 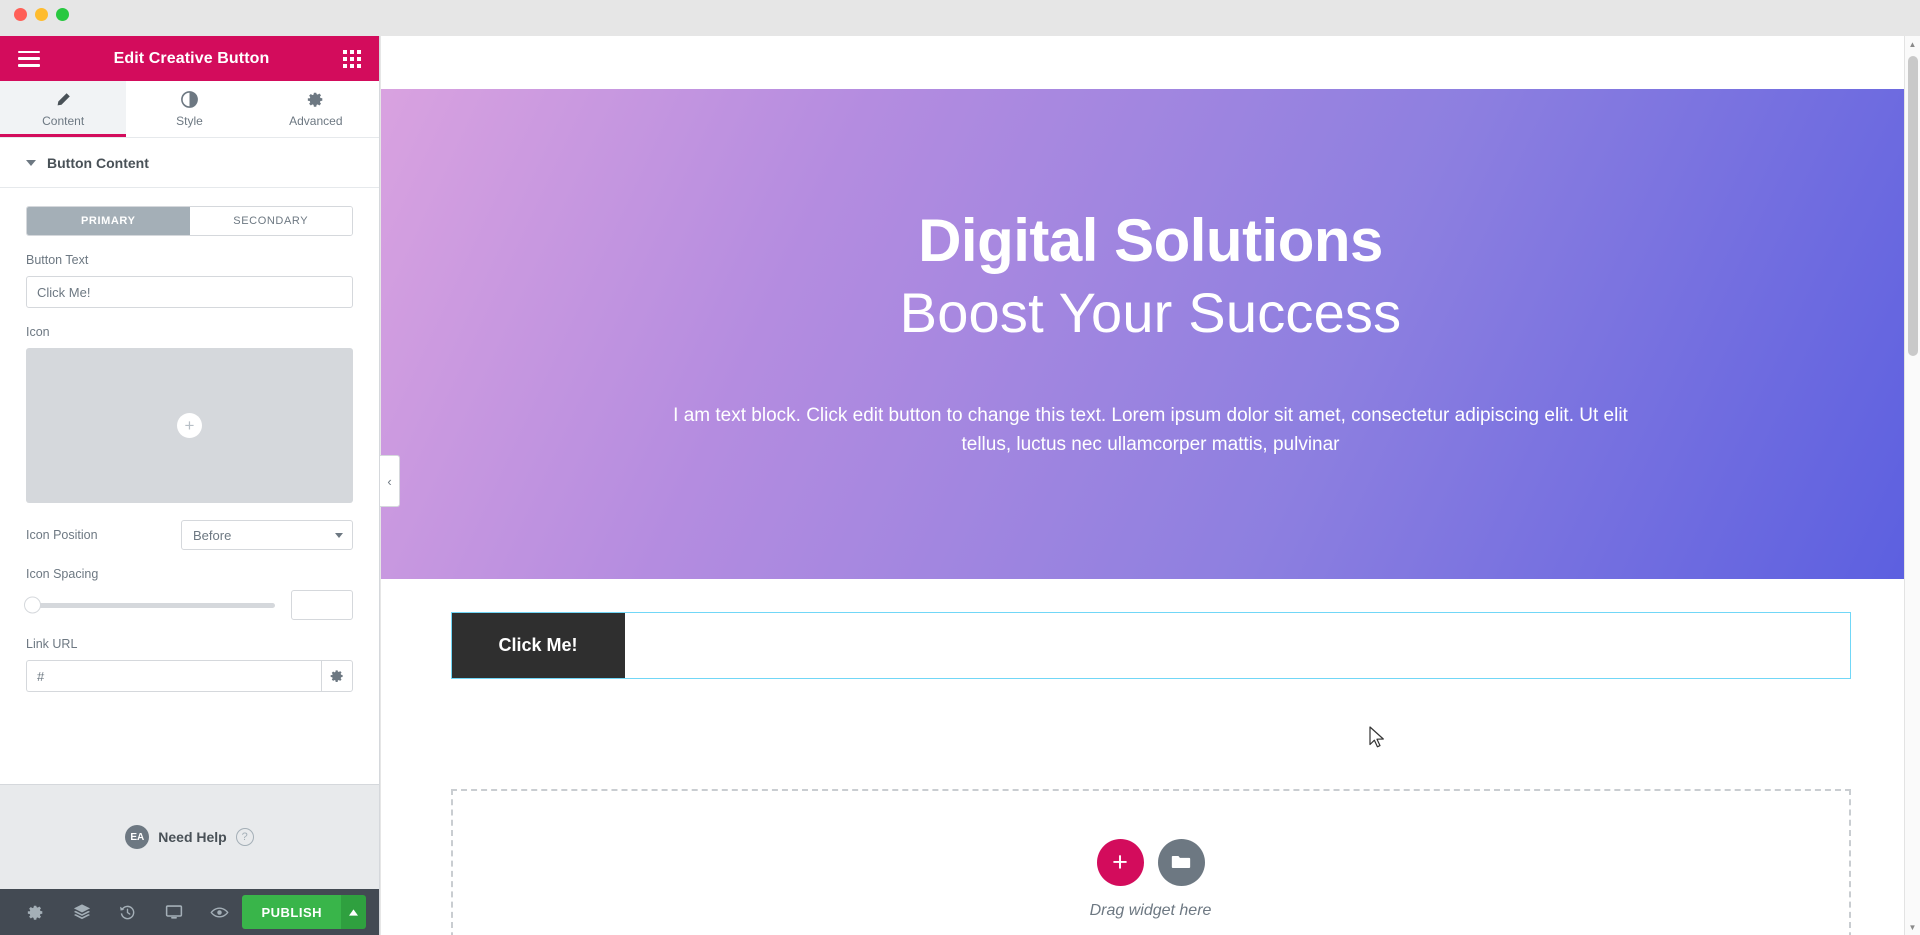 I want to click on scroll-up-arrow: ▲, so click(x=1912, y=44).